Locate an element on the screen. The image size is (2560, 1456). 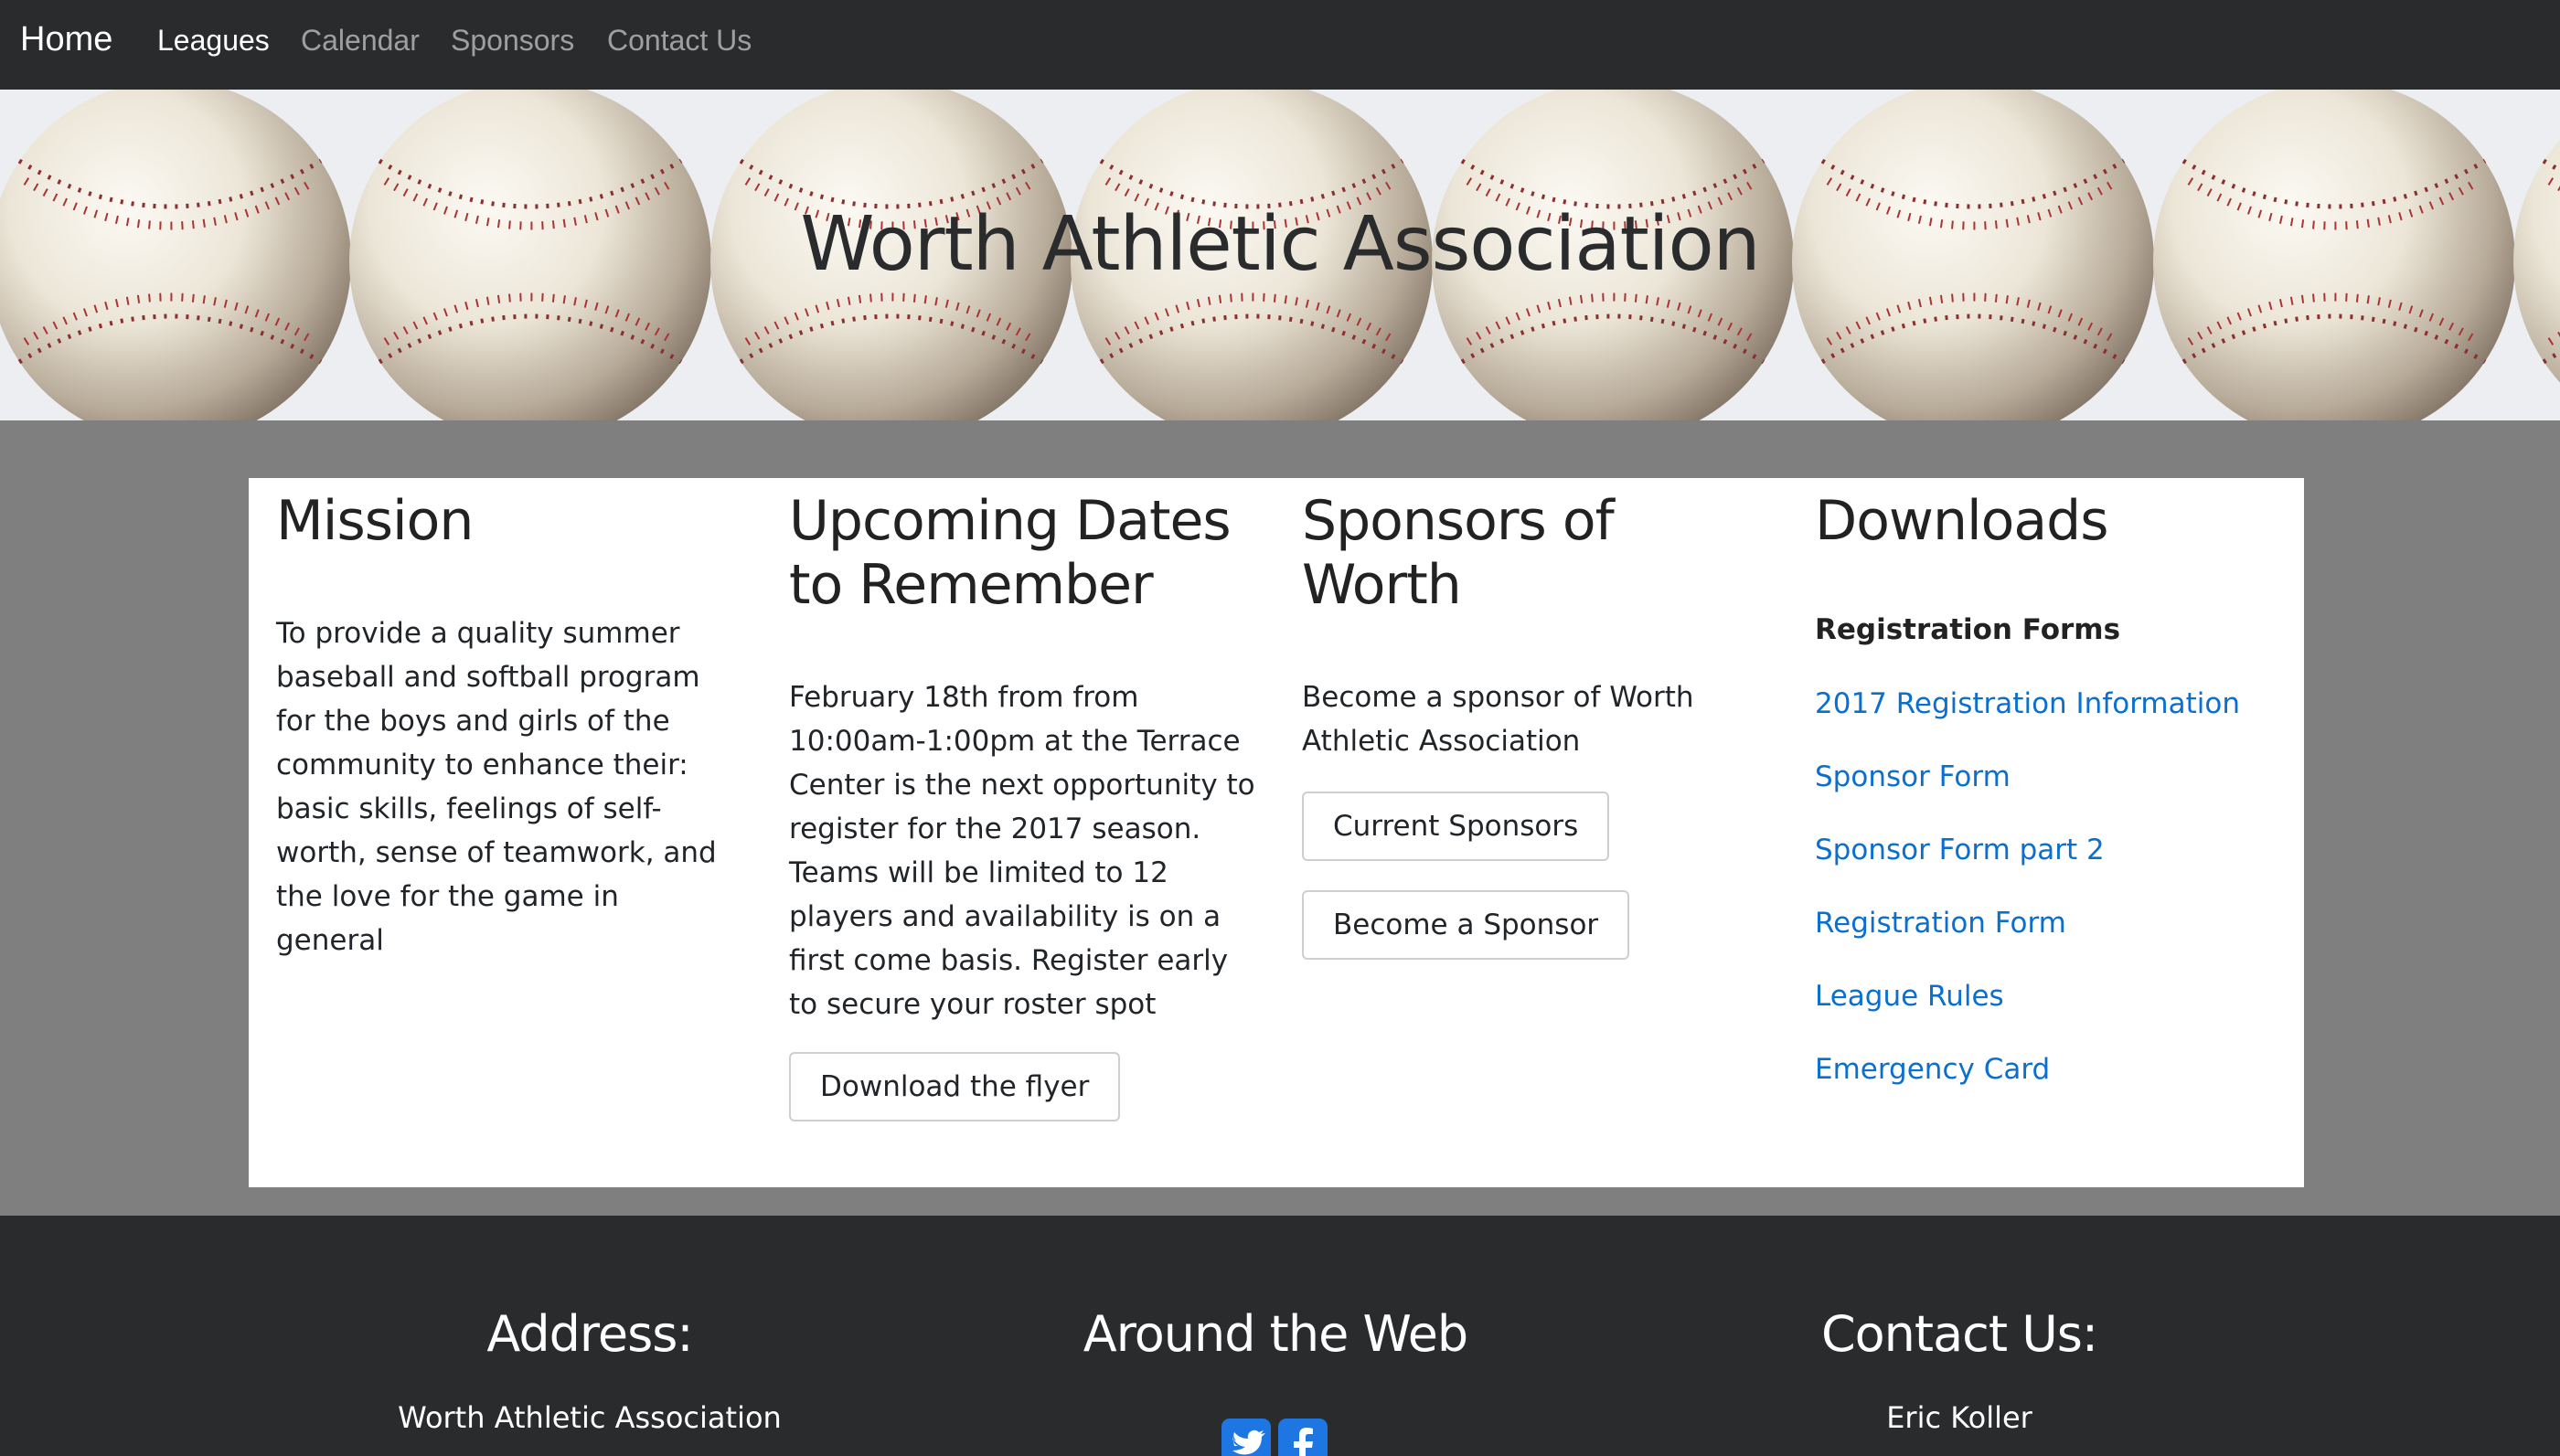
facebook-icon is located at coordinates (1303, 1437).